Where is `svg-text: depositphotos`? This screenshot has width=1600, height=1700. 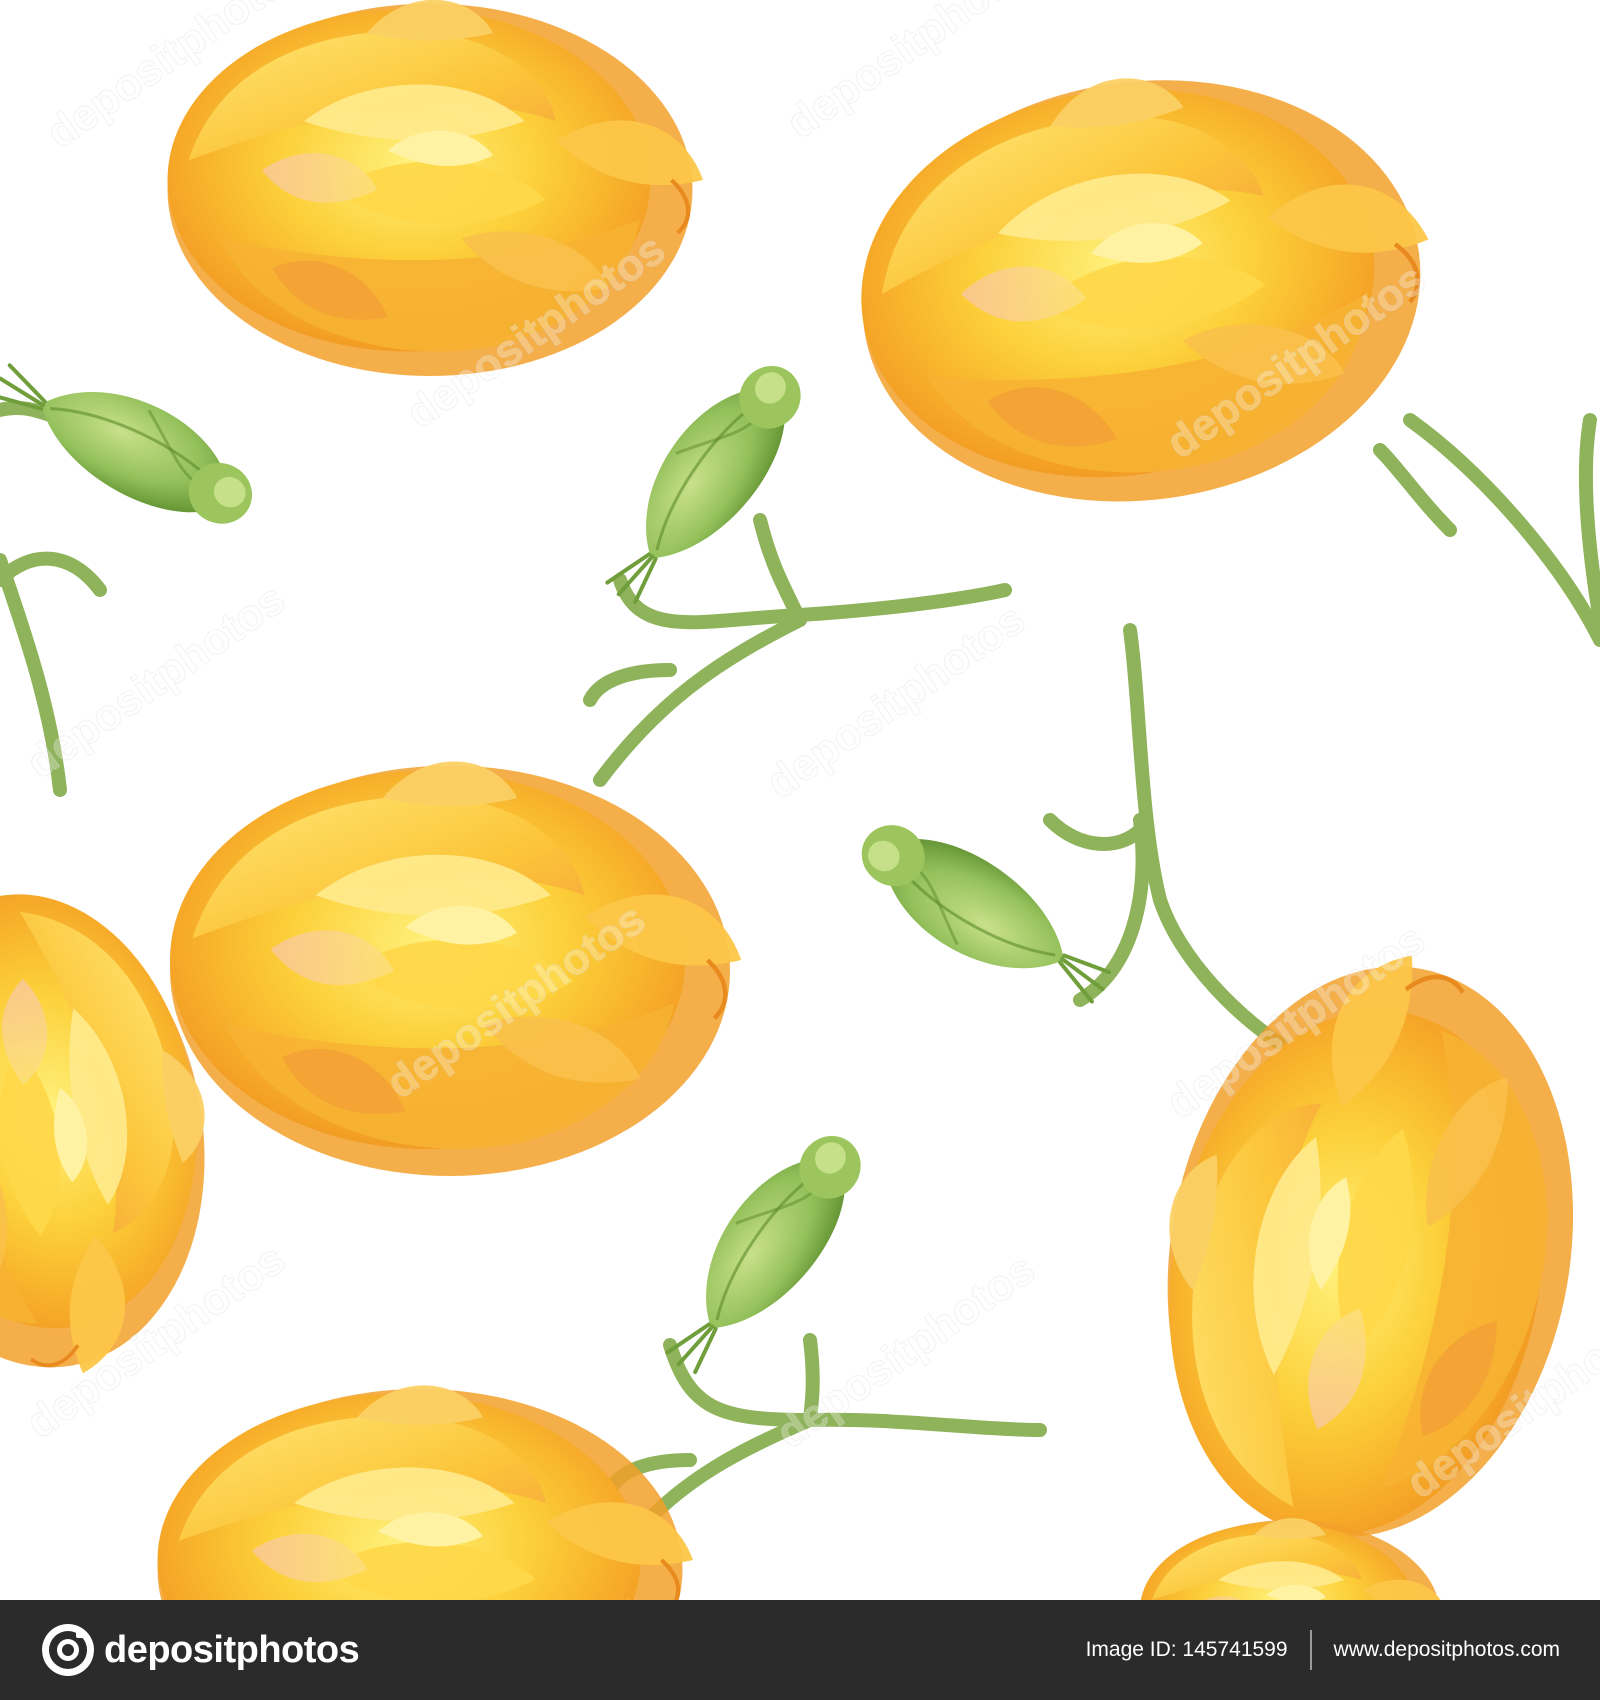 svg-text: depositphotos is located at coordinates (156, 681).